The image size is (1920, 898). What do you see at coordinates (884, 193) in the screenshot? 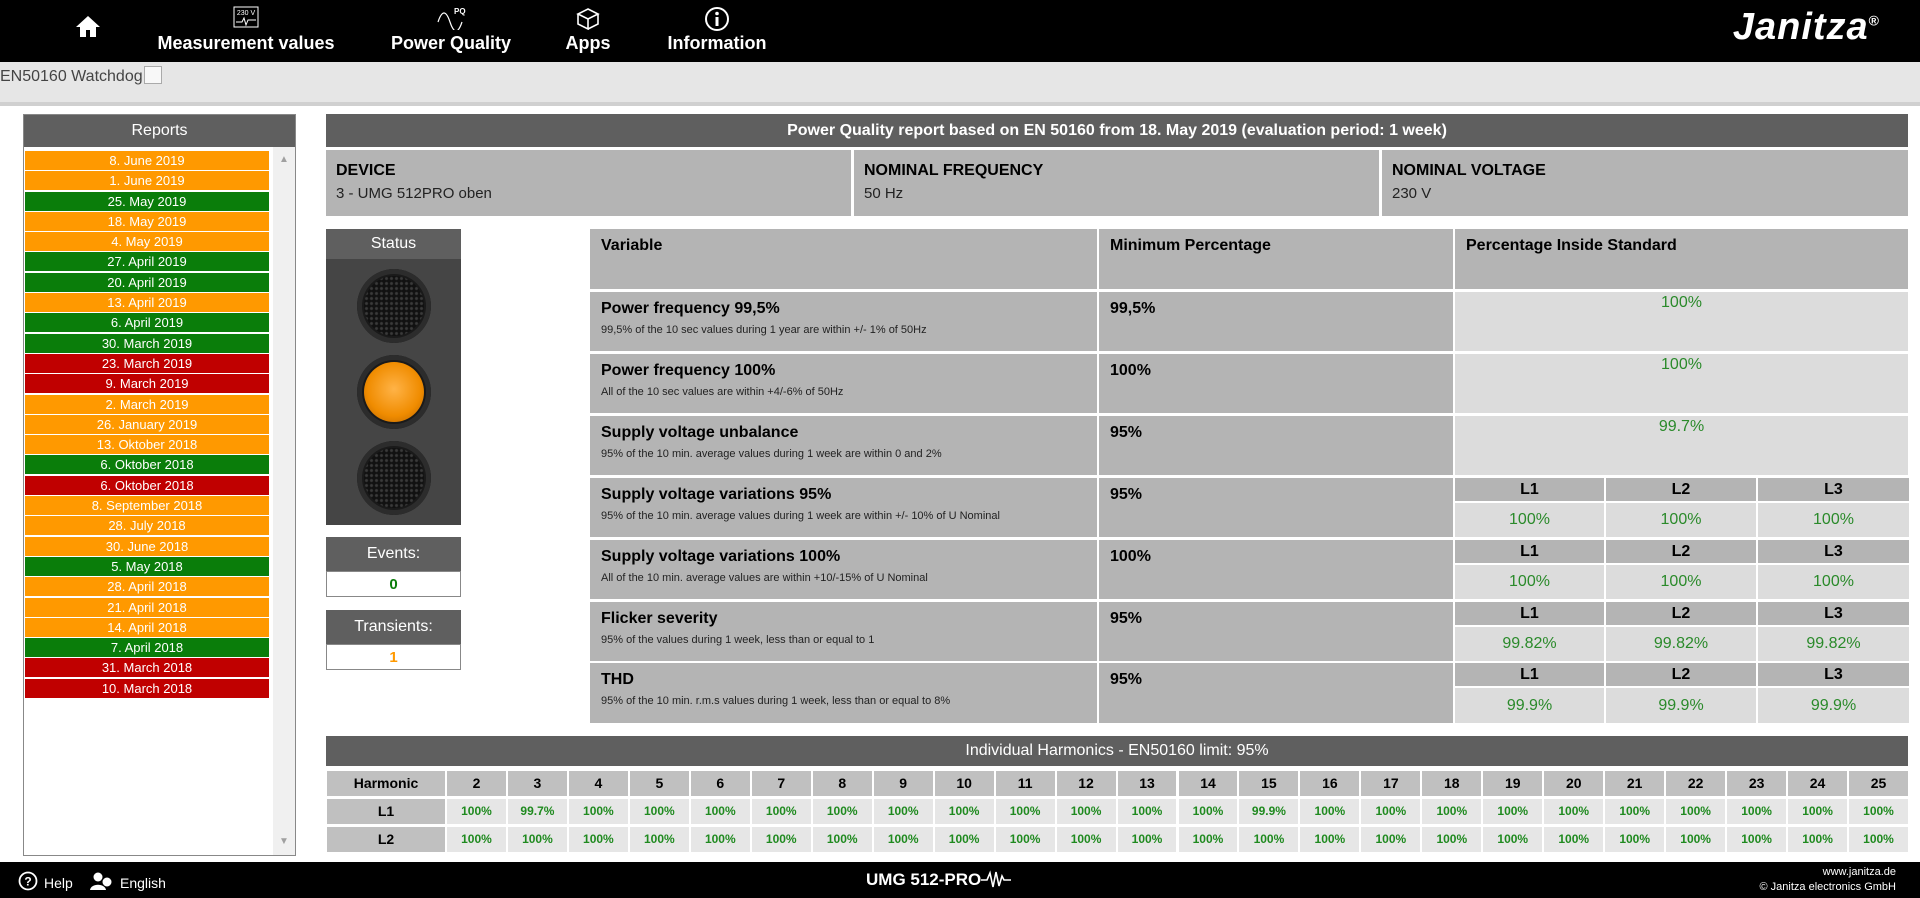
I see `nominal-frequency-value: 50 Hz` at bounding box center [884, 193].